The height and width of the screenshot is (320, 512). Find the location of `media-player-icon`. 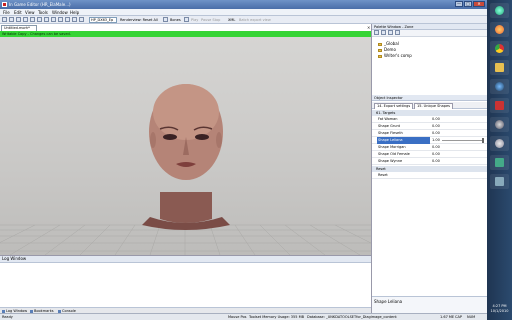

media-player-icon is located at coordinates (499, 86).